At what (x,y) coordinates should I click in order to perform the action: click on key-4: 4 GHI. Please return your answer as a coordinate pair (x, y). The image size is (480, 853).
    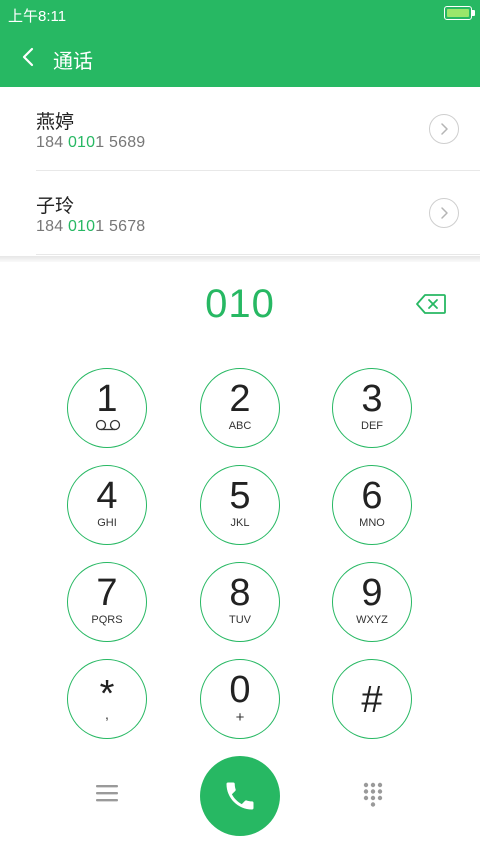
    Looking at the image, I should click on (107, 505).